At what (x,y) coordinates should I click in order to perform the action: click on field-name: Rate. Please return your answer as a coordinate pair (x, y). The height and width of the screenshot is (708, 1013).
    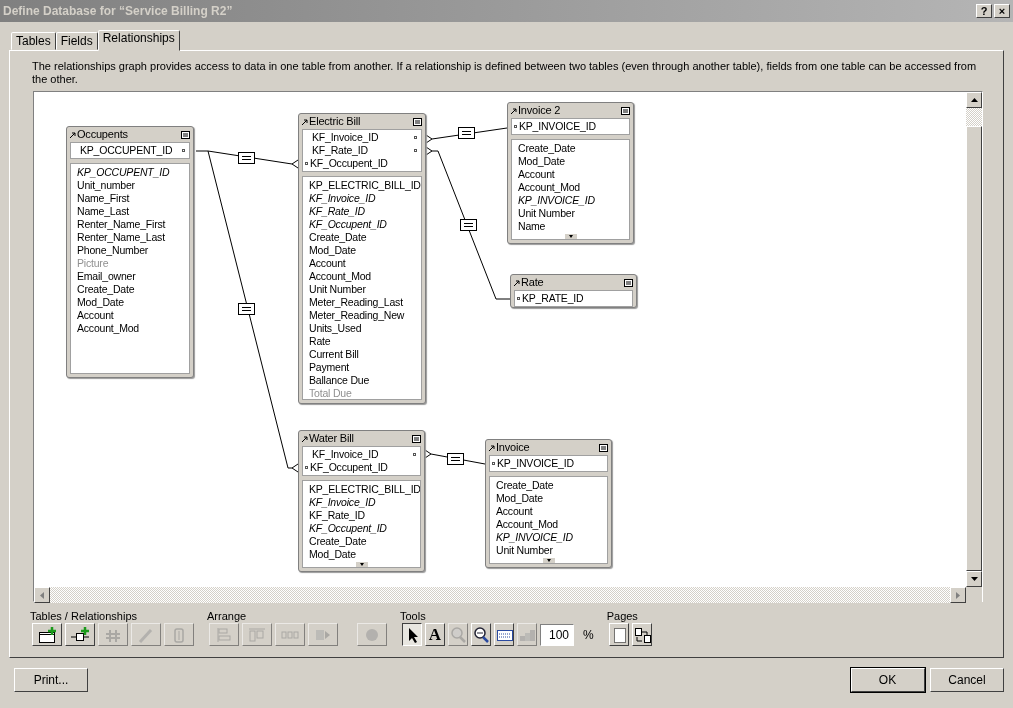
    Looking at the image, I should click on (317, 341).